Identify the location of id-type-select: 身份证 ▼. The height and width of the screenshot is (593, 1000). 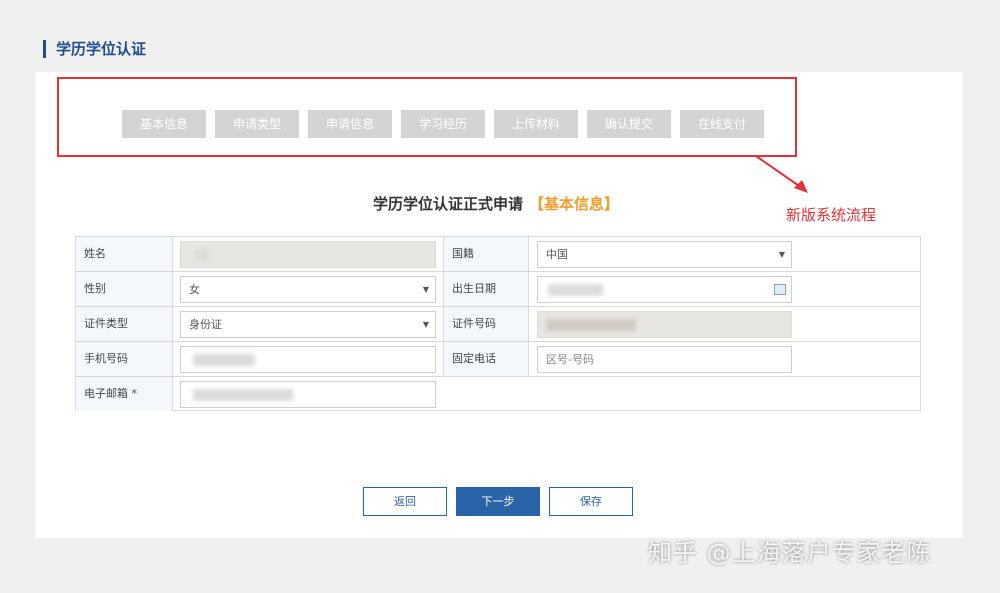
(308, 324).